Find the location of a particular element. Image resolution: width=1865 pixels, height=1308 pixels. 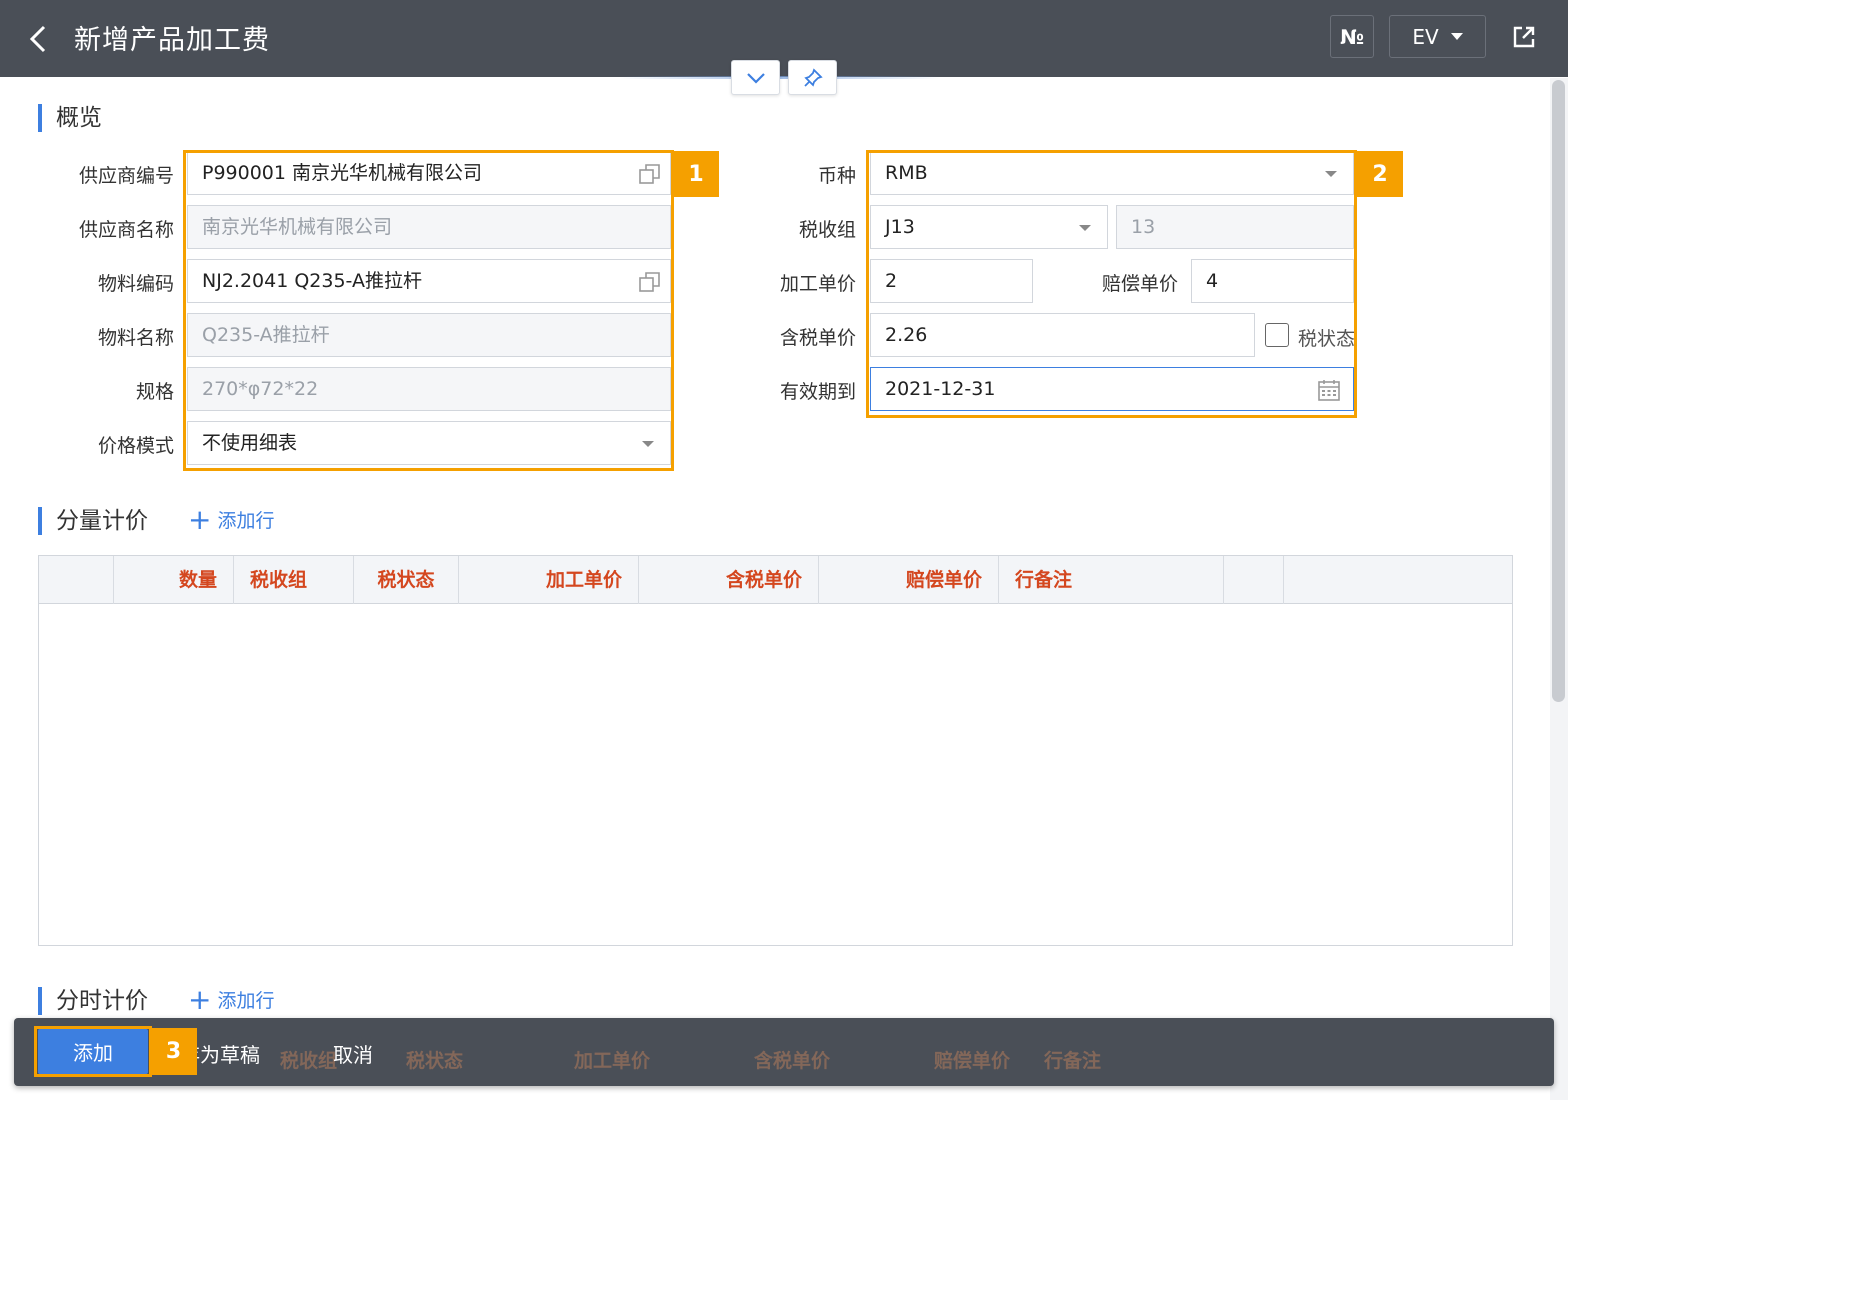

currency-select: RMB is located at coordinates (1112, 173).